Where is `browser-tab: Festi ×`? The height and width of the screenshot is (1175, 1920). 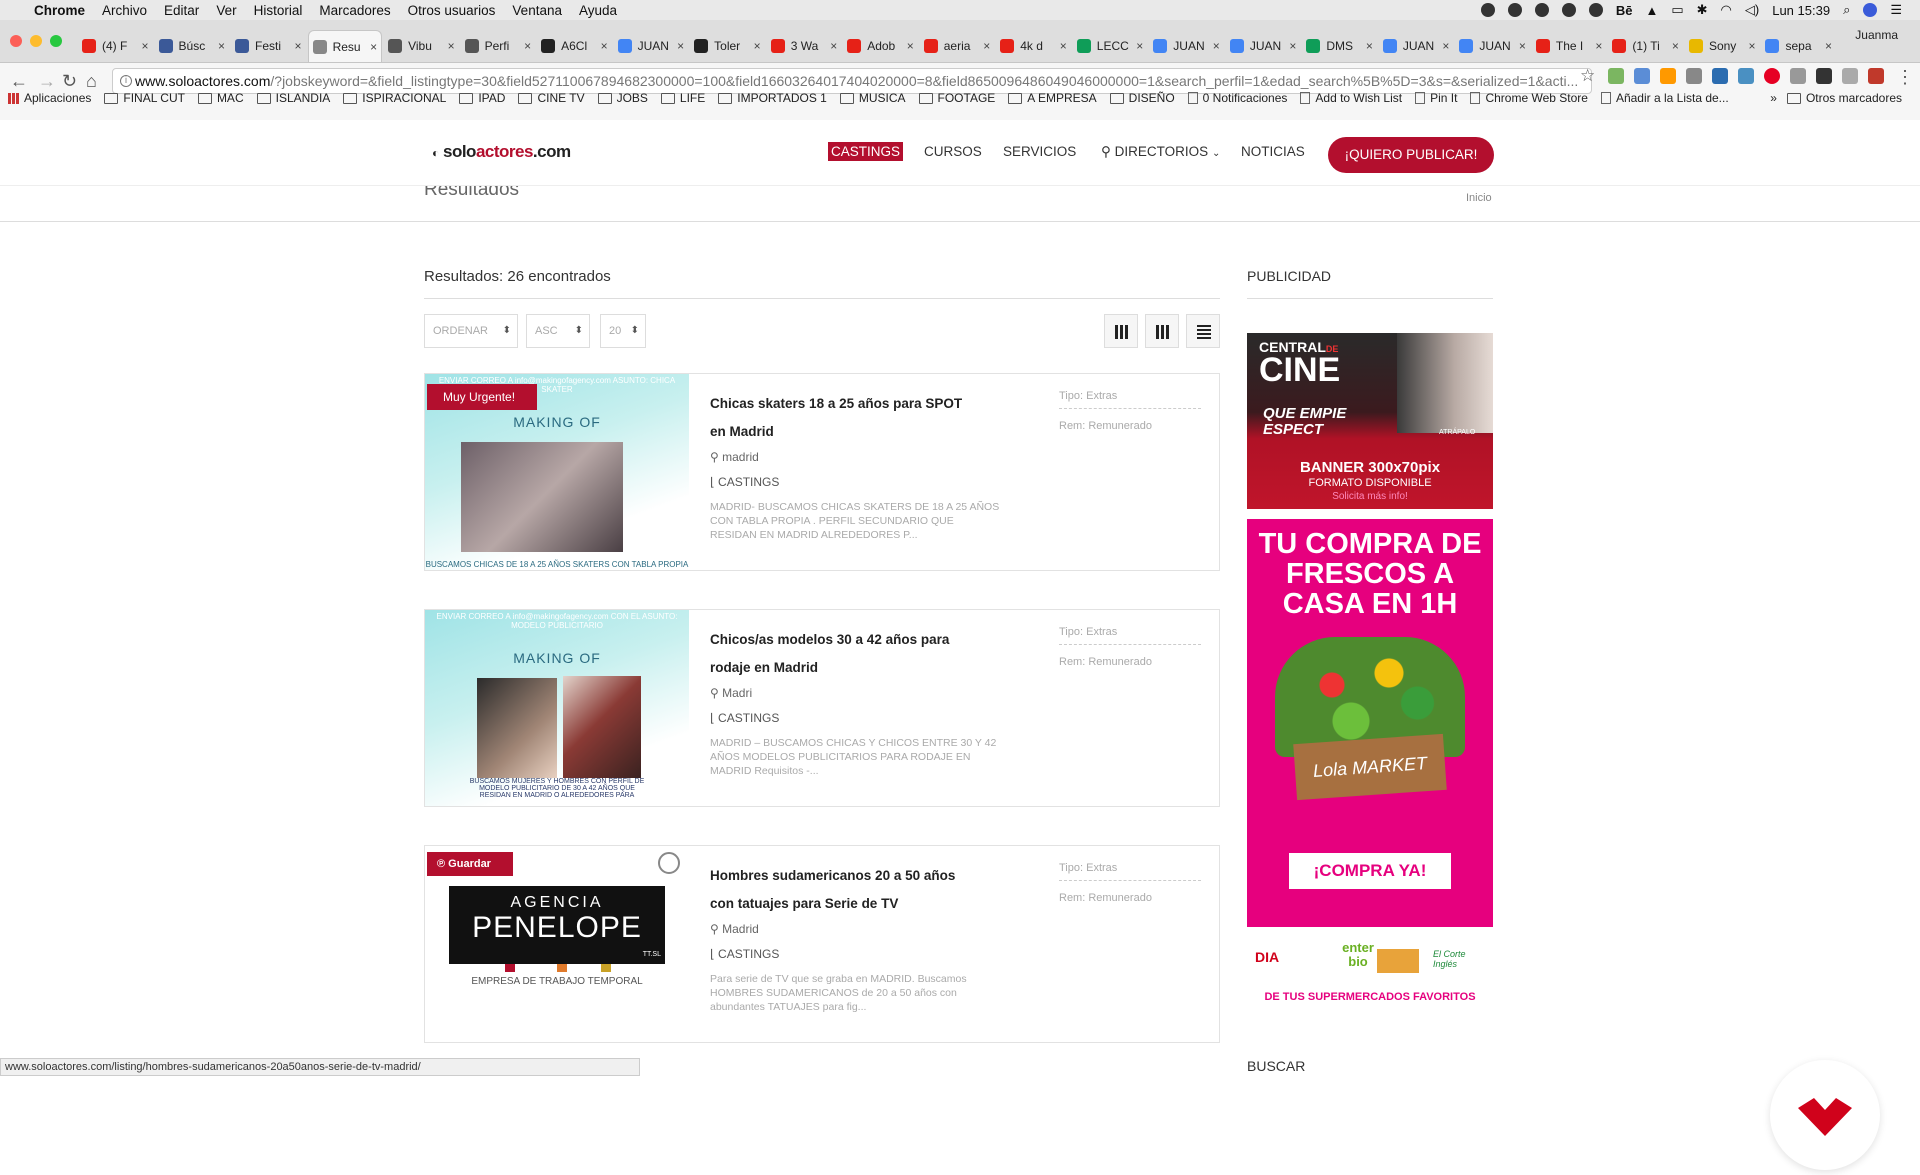
browser-tab: Festi × is located at coordinates (268, 46).